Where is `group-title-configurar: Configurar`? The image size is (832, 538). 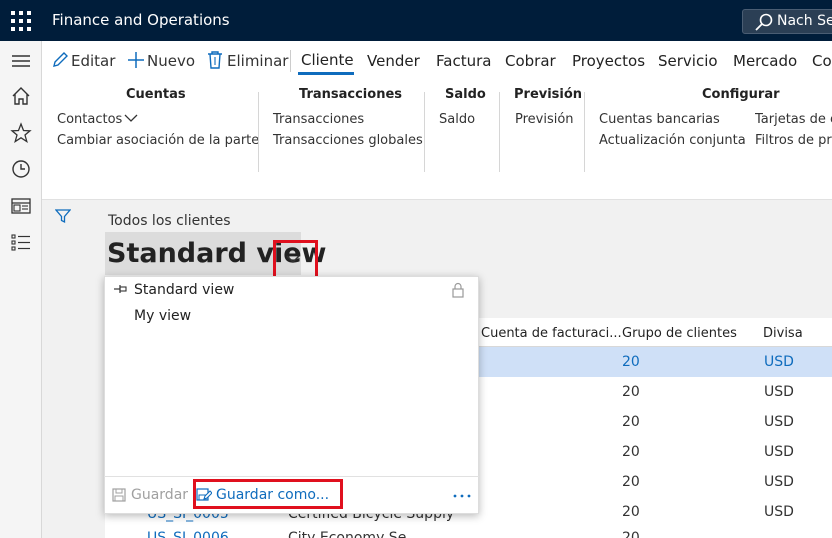 group-title-configurar: Configurar is located at coordinates (741, 94).